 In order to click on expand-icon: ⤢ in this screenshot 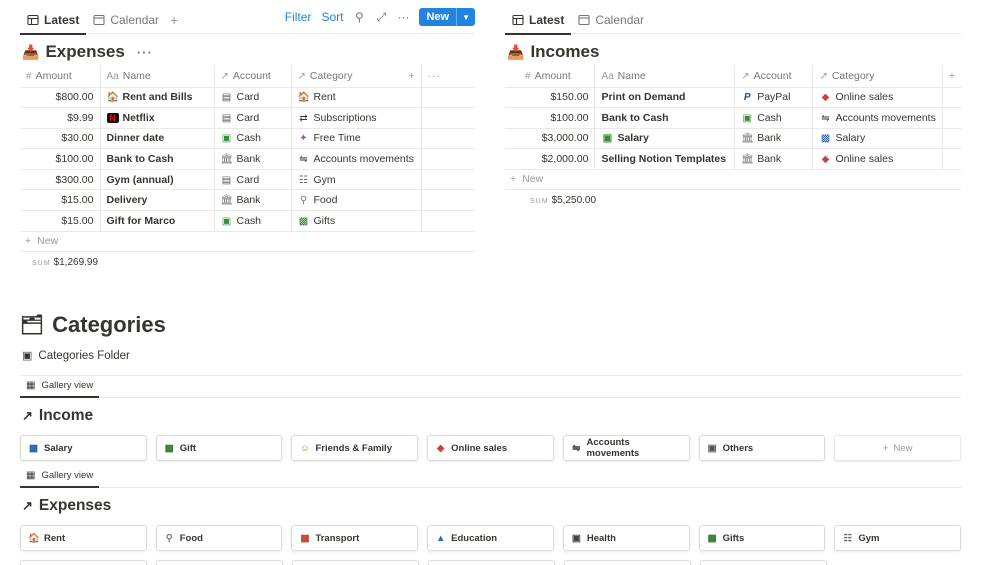, I will do `click(381, 17)`.